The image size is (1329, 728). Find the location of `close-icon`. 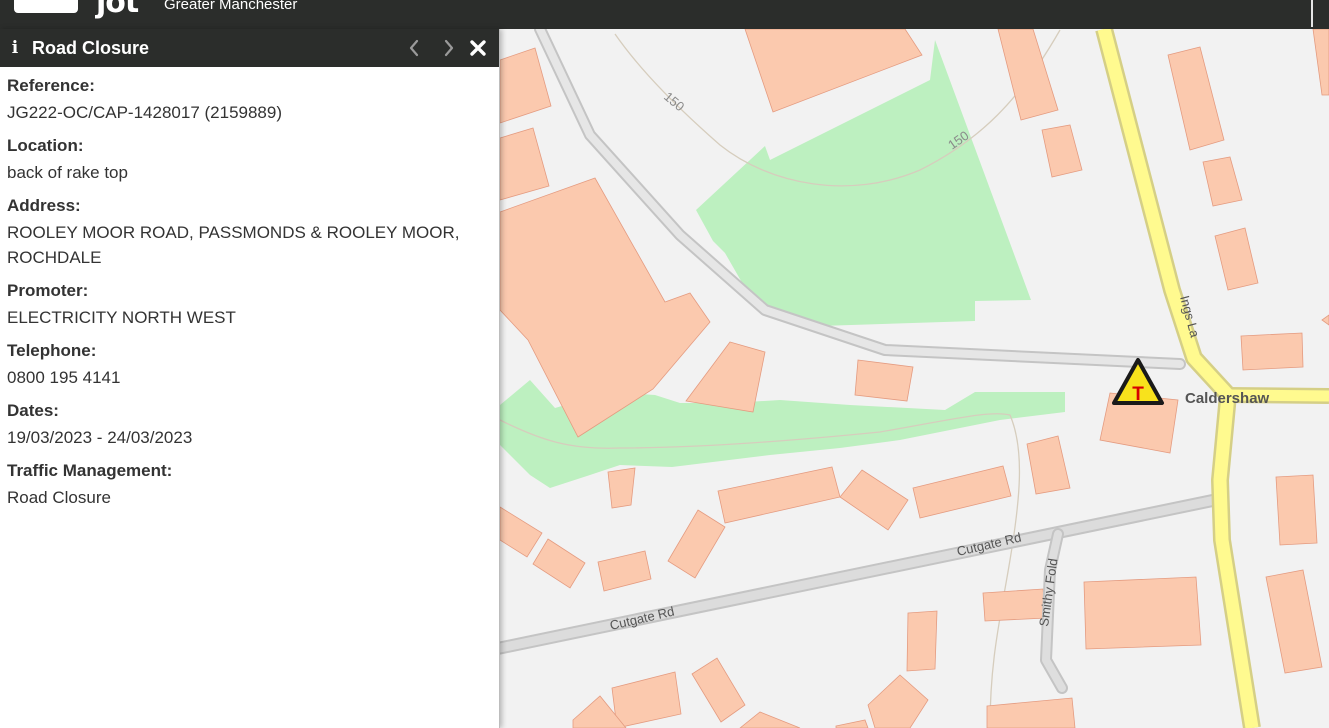

close-icon is located at coordinates (478, 48).